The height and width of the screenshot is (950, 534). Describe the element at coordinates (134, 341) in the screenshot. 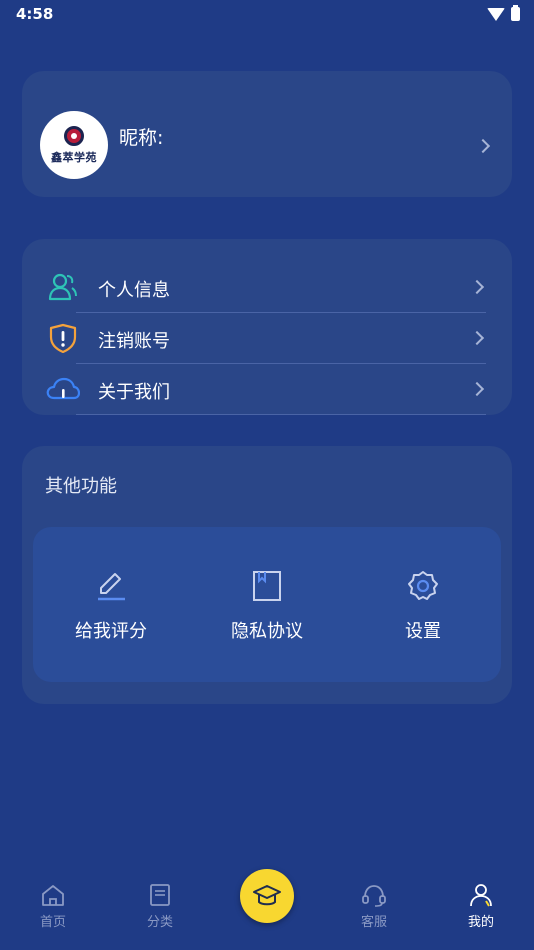

I see `menu-item-label: 注销账号` at that location.